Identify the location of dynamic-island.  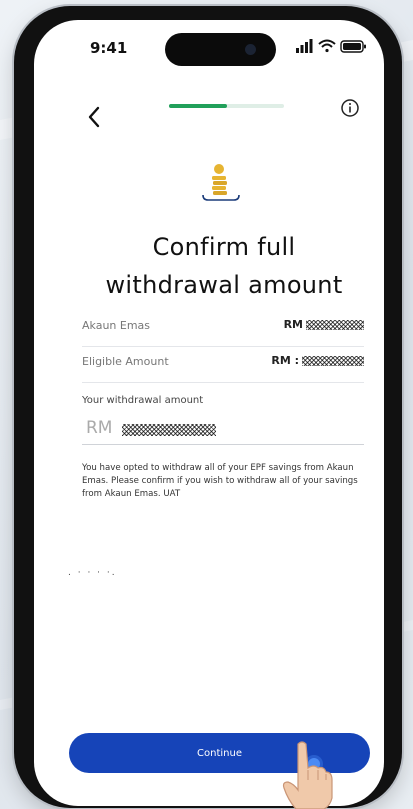
(220, 49).